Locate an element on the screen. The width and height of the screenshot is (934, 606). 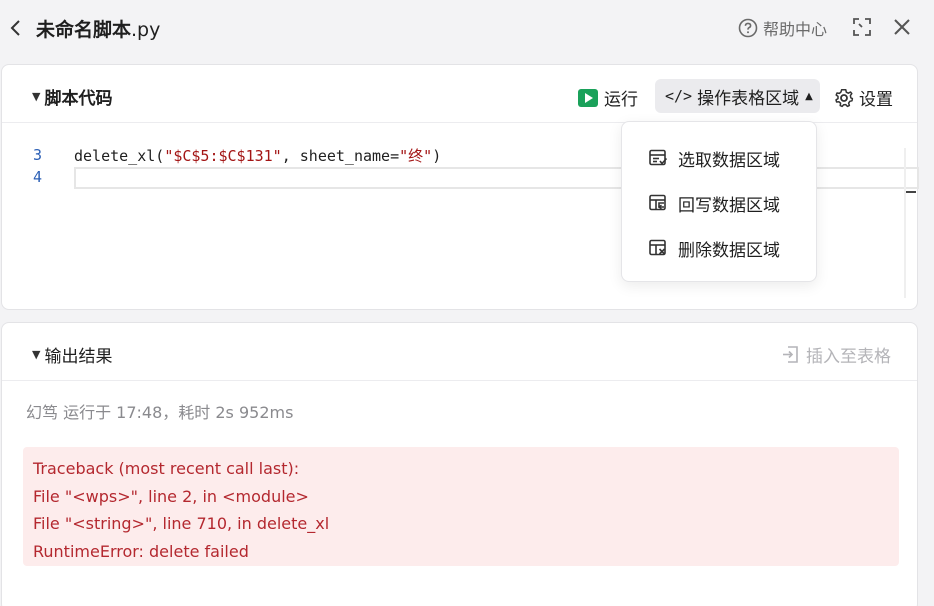
delete-range-icon is located at coordinates (657, 247).